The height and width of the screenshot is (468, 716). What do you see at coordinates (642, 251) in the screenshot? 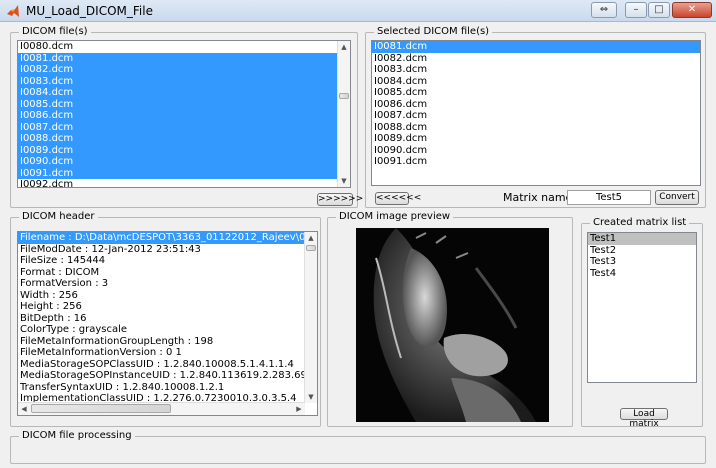
I see `list-item: Test2` at bounding box center [642, 251].